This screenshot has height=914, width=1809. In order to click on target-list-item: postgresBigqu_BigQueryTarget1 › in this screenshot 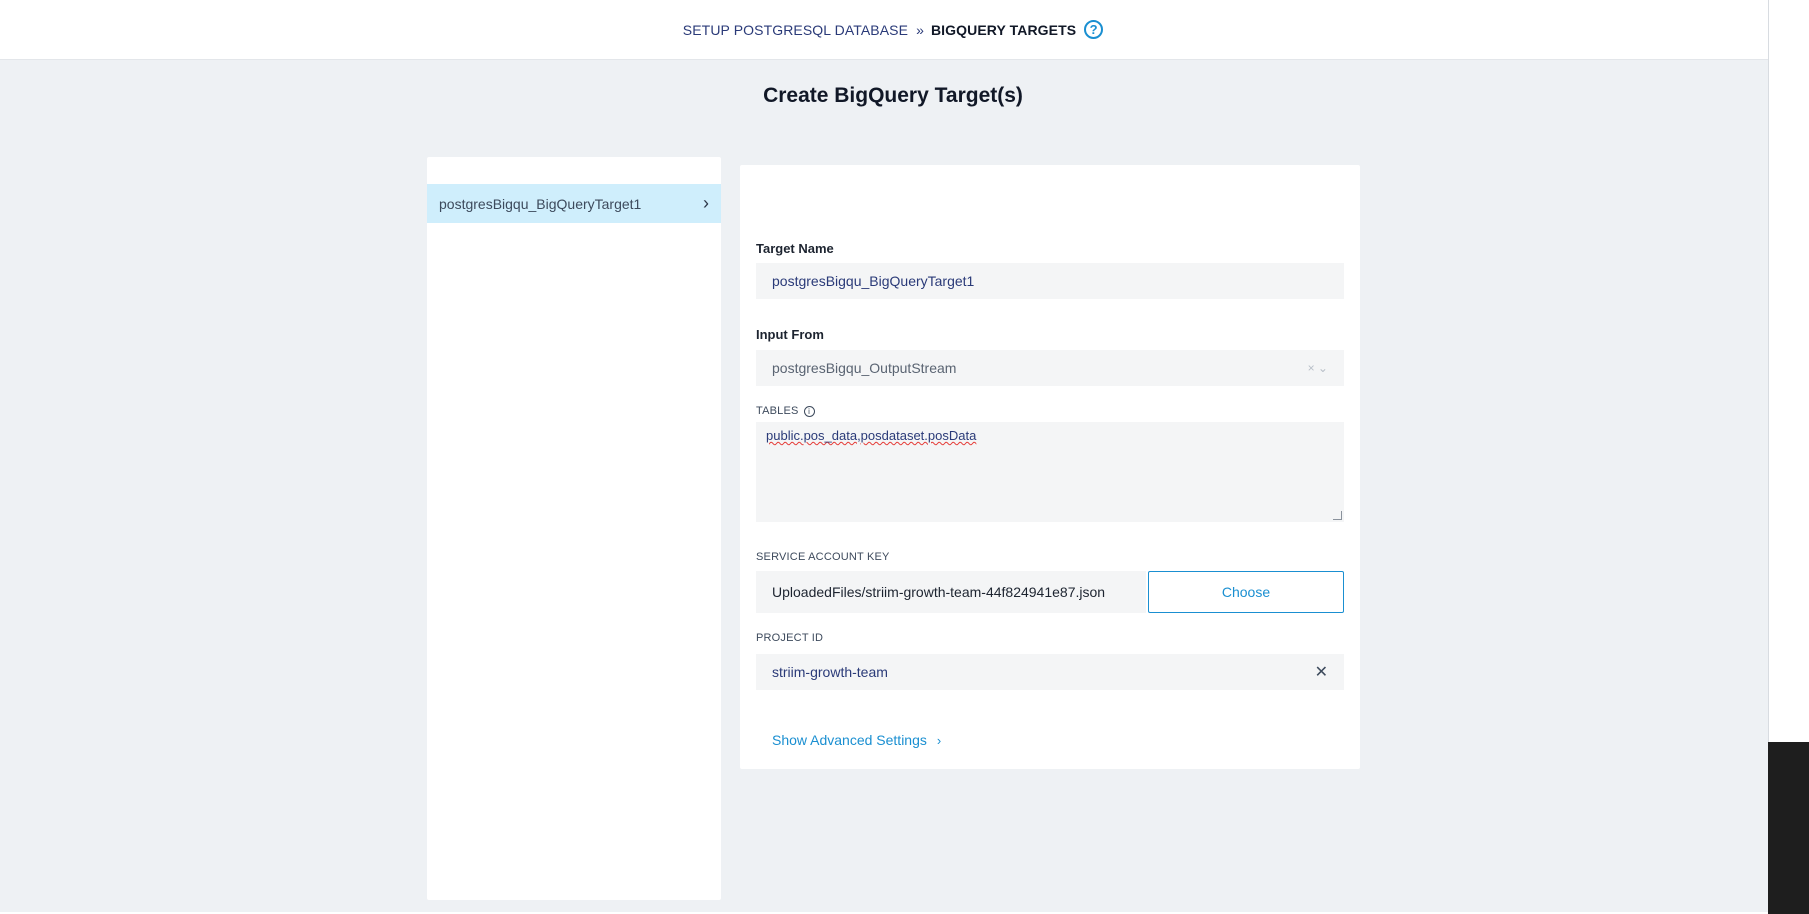, I will do `click(574, 203)`.